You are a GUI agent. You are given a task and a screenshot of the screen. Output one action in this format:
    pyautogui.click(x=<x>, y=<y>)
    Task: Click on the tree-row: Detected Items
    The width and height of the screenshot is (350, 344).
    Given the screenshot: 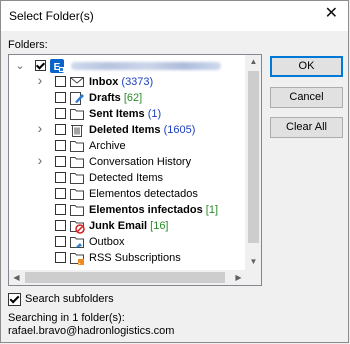 What is the action you would take?
    pyautogui.click(x=128, y=178)
    